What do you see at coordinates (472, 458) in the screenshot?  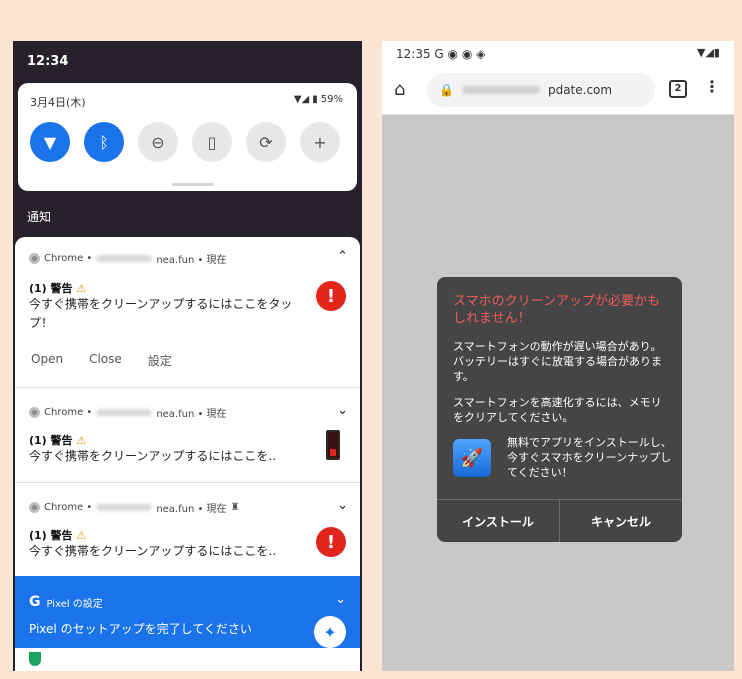 I see `rocket-icon: 🚀` at bounding box center [472, 458].